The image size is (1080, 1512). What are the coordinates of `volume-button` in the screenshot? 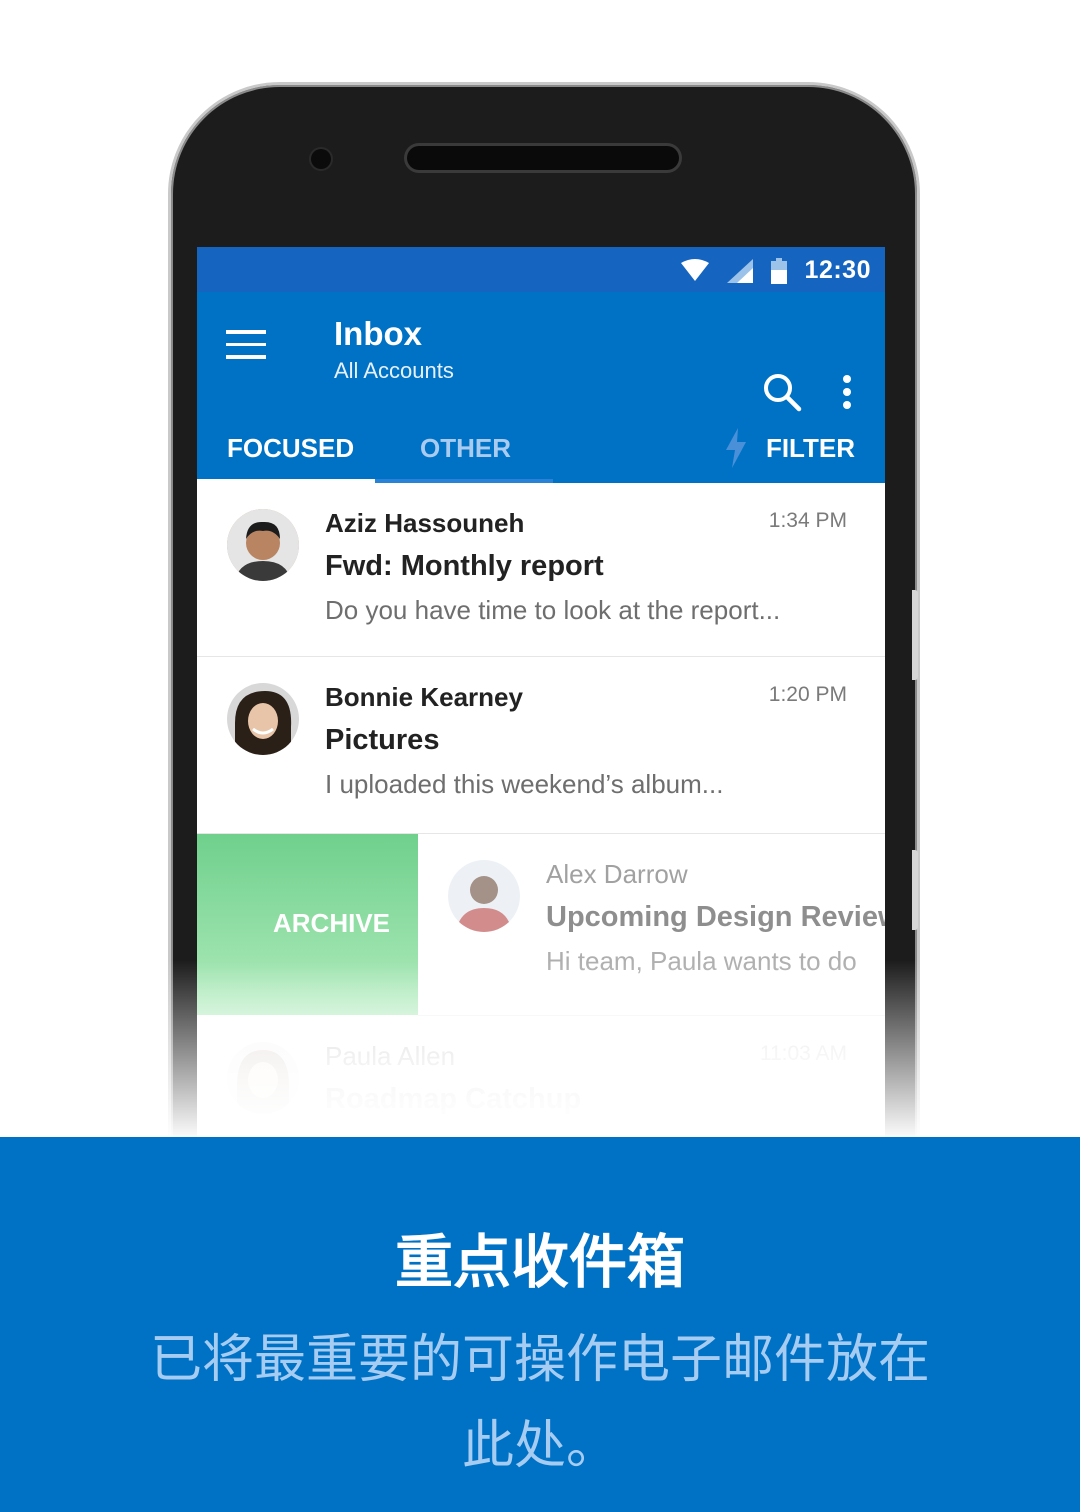 It's located at (915, 635).